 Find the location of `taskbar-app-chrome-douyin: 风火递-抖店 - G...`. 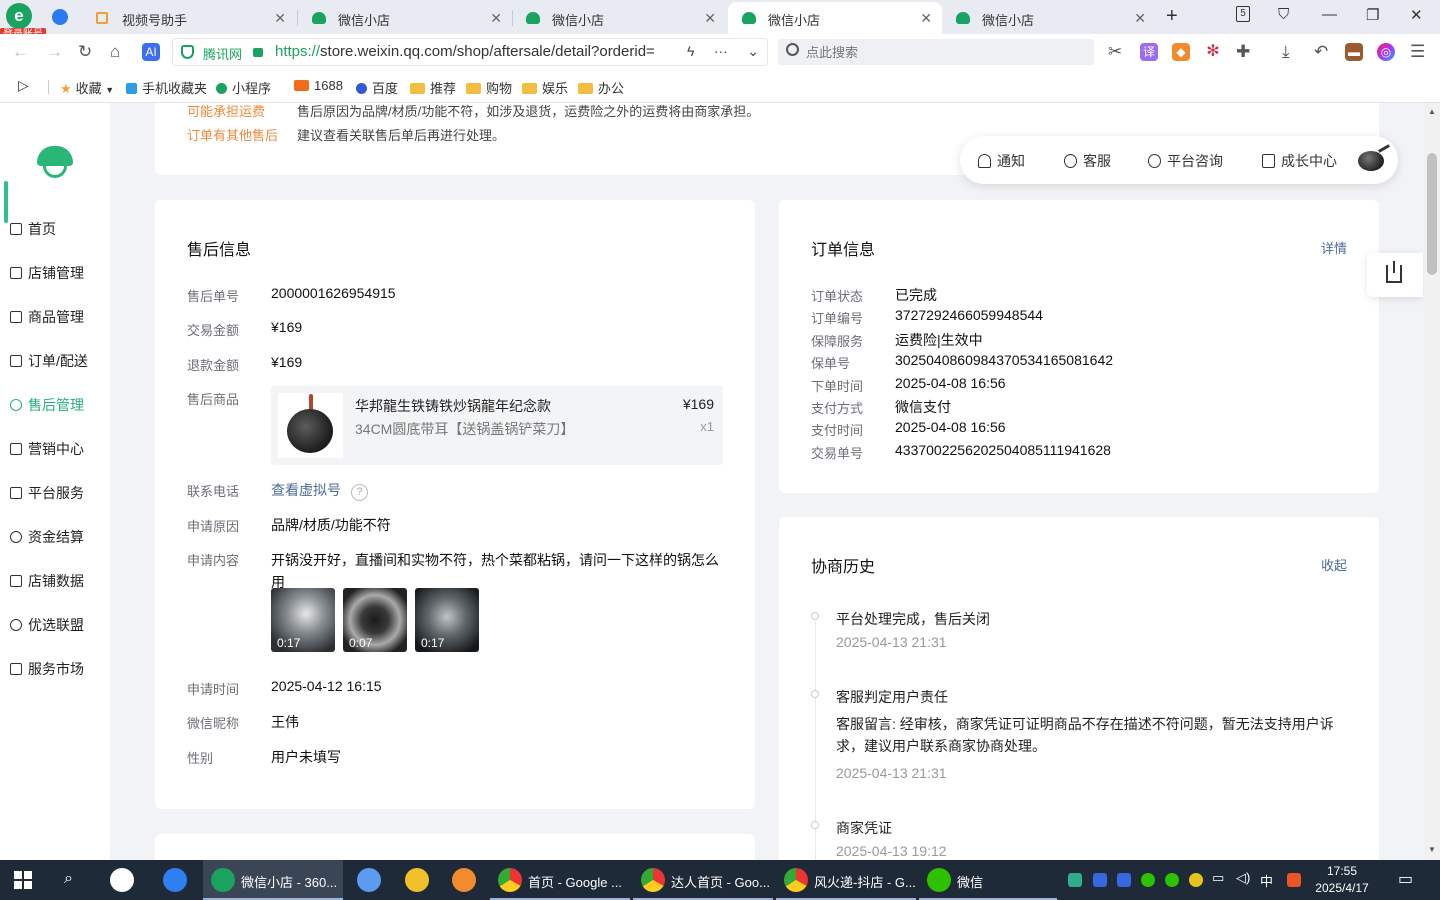

taskbar-app-chrome-douyin: 风火递-抖店 - G... is located at coordinates (846, 880).